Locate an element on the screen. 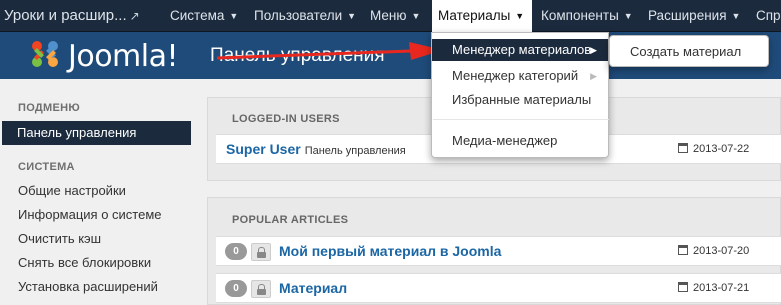 The height and width of the screenshot is (305, 781). nav-menu-label: Меню is located at coordinates (388, 15).